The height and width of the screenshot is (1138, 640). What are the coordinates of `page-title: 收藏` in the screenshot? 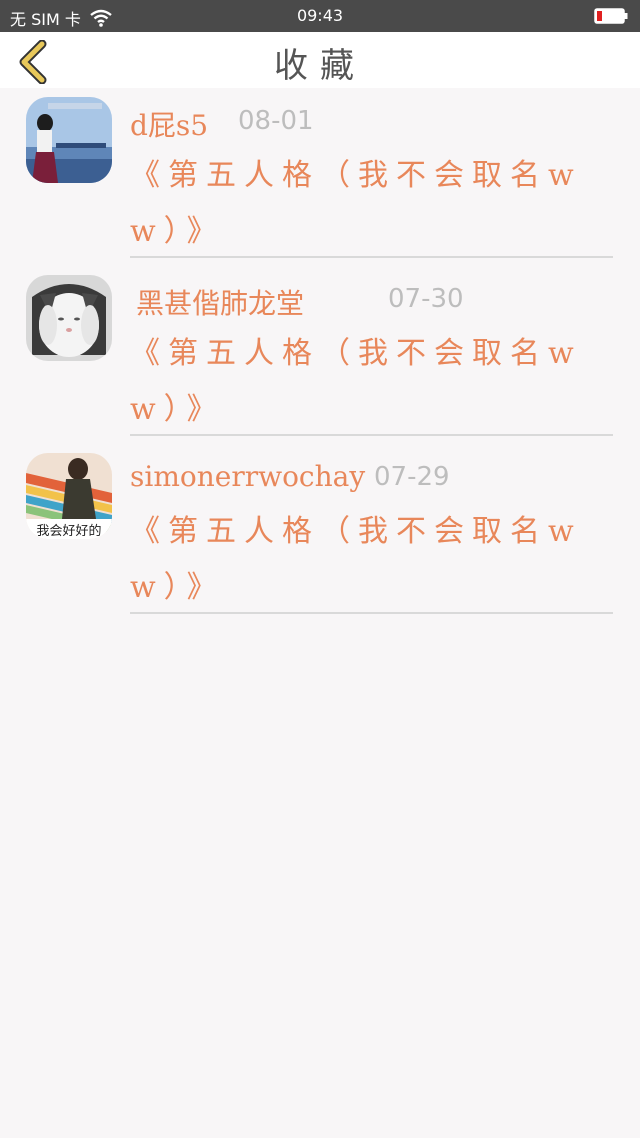 It's located at (320, 66).